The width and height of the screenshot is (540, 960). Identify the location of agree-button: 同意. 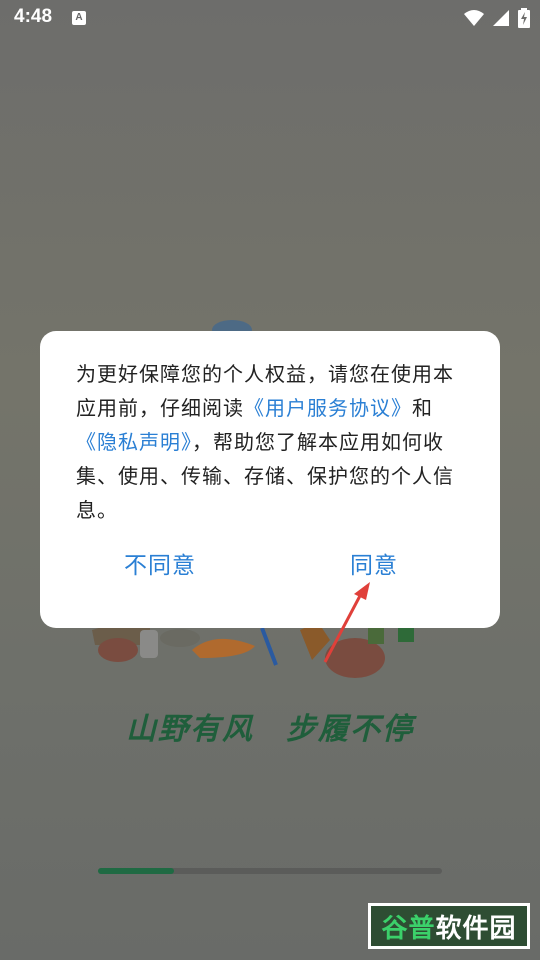
(374, 563).